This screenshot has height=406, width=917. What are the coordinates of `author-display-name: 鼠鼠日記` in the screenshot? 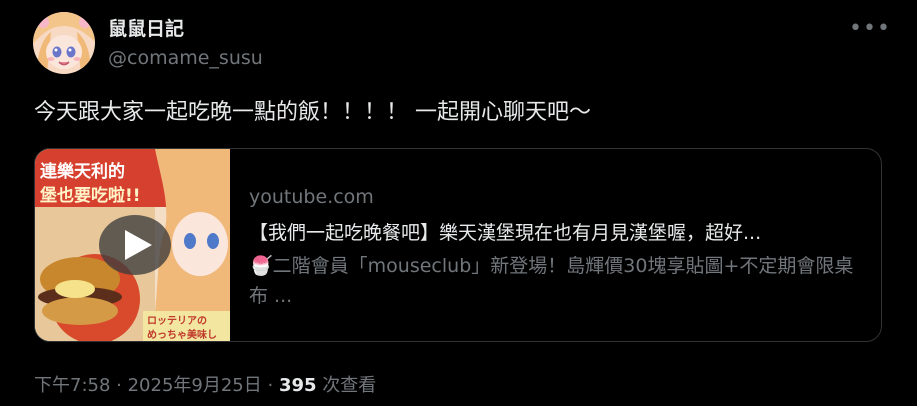 It's located at (146, 27).